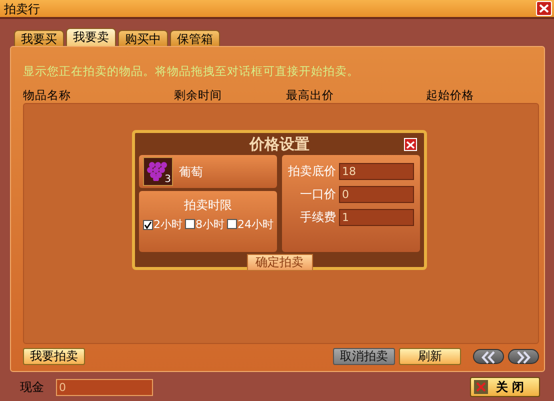  Describe the element at coordinates (191, 71) in the screenshot. I see `hint-text: 显示您正在拍卖的物品。将物品拖拽至对话框可直接开始拍卖。` at that location.